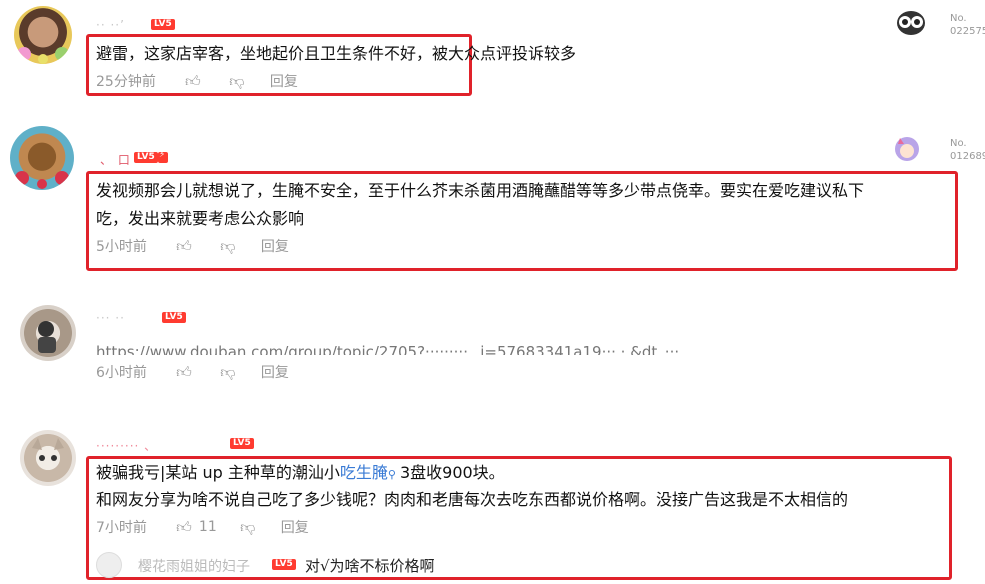 Image resolution: width=985 pixels, height=584 pixels. What do you see at coordinates (194, 566) in the screenshot?
I see `sub-reply-username: 樱花雨姐姐的妇子` at bounding box center [194, 566].